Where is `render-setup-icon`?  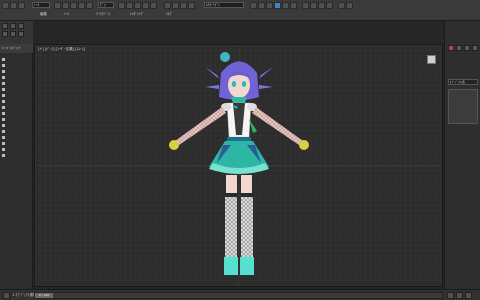 render-setup-icon is located at coordinates (277, 5).